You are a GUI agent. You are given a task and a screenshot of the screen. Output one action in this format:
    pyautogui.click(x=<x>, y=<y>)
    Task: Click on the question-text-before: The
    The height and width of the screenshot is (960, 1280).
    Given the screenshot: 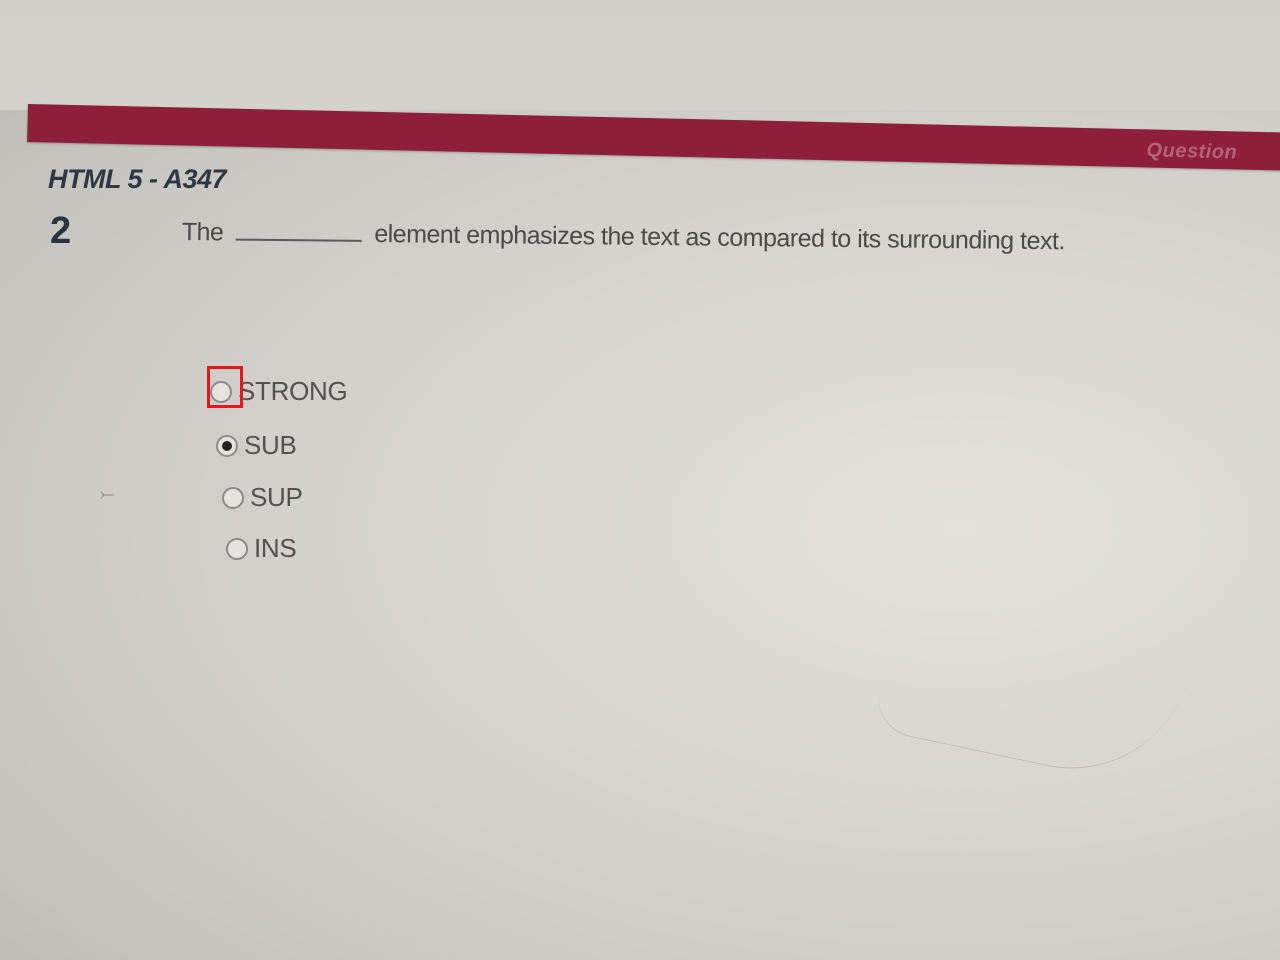 What is the action you would take?
    pyautogui.click(x=202, y=232)
    